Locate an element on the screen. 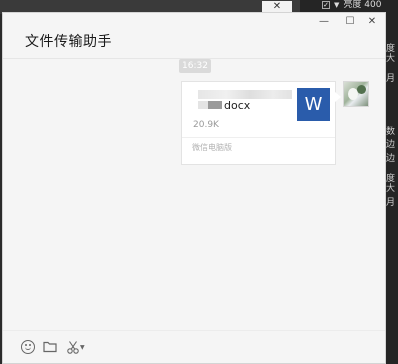  scissors-icon is located at coordinates (73, 347).